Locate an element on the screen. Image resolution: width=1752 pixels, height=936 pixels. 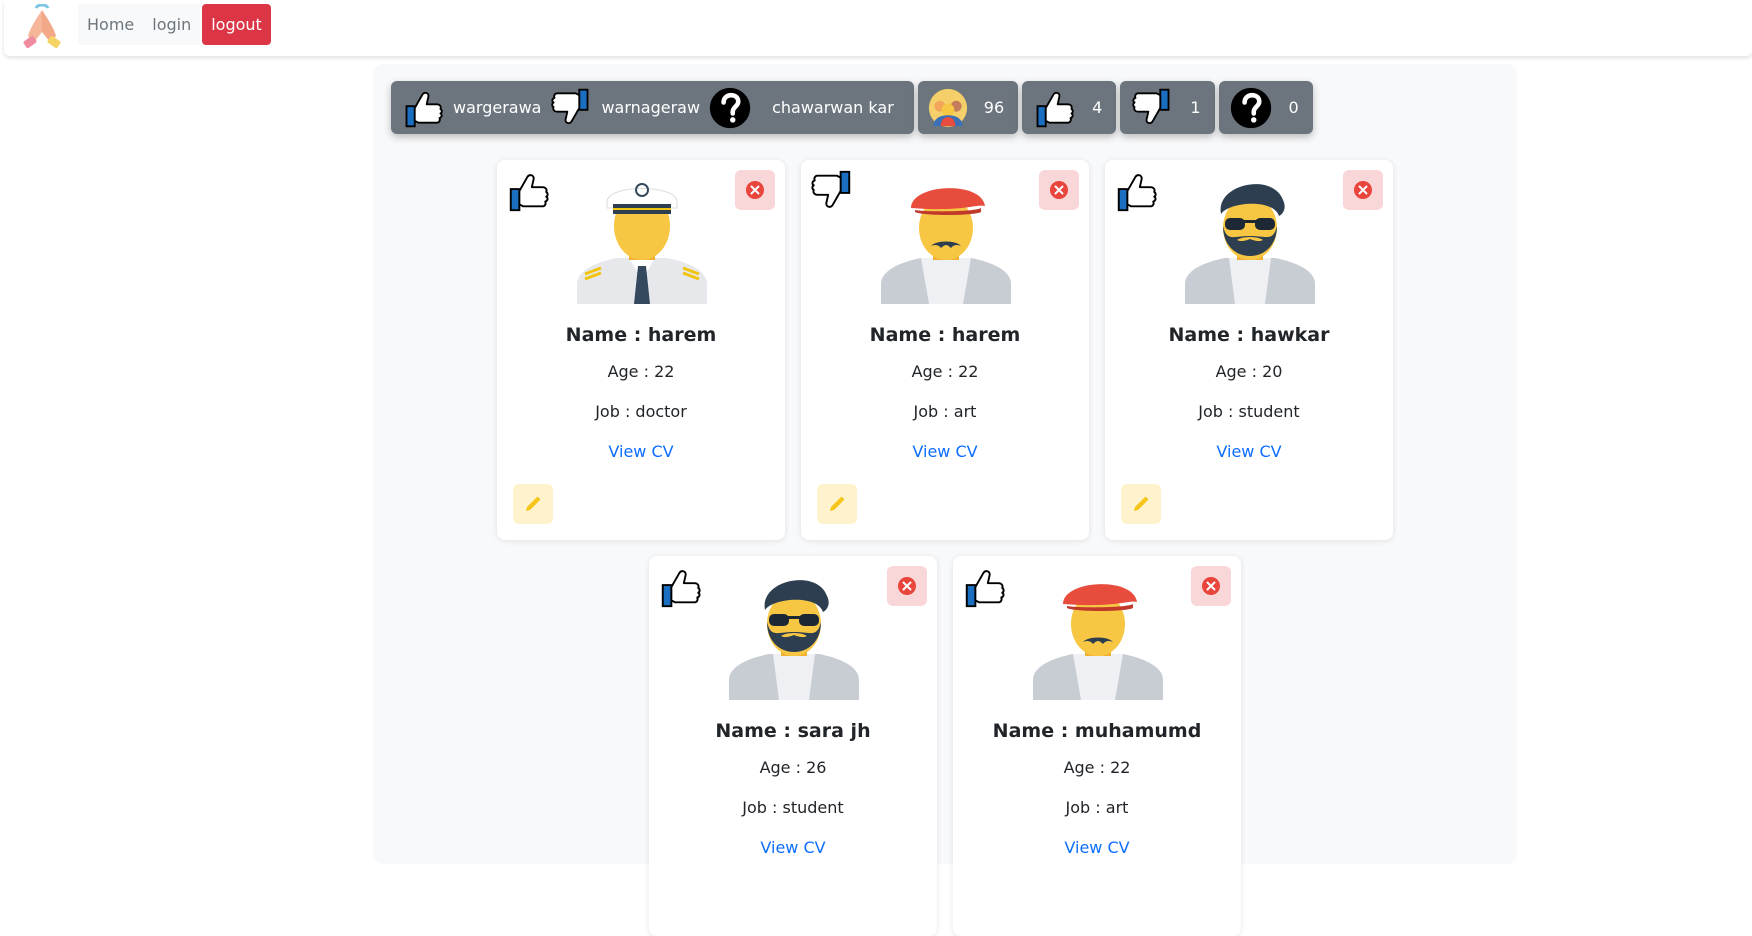
unknown-count: 0 is located at coordinates (1293, 107).